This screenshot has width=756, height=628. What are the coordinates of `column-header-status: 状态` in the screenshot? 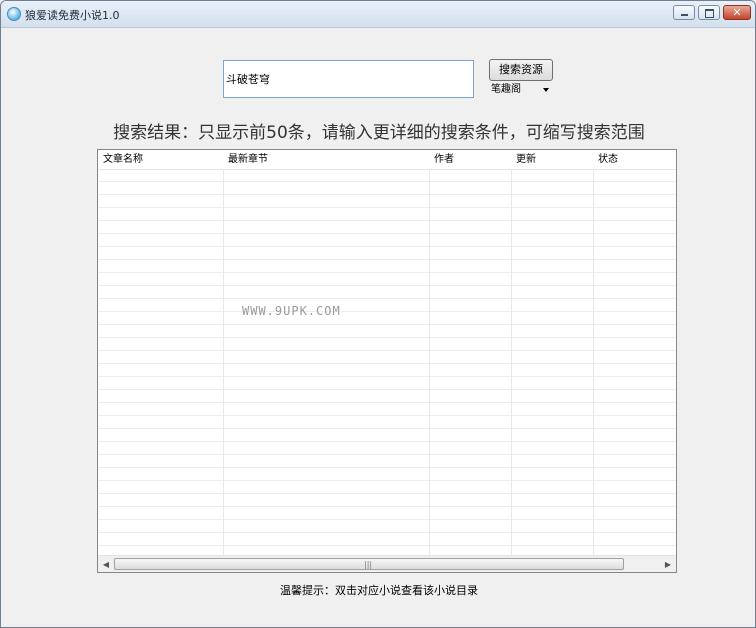 It's located at (634, 159).